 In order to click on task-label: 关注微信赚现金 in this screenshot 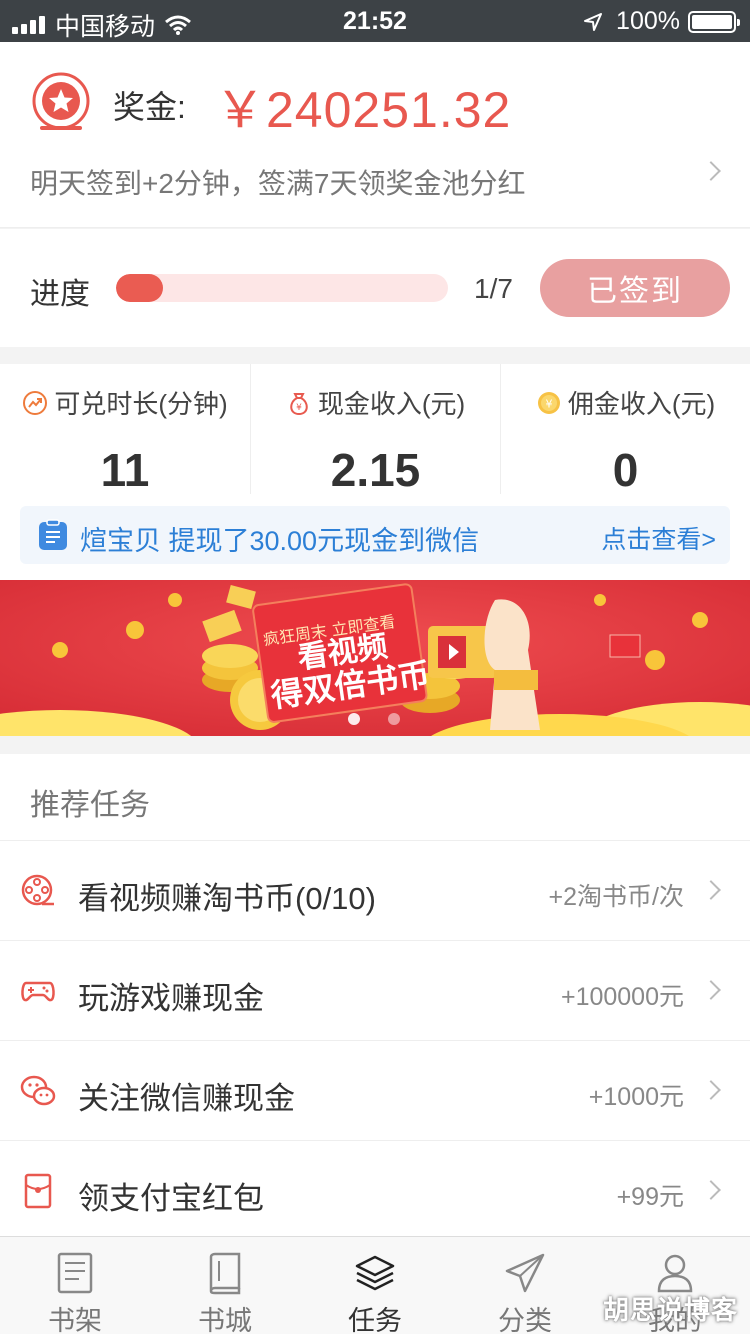, I will do `click(186, 1098)`.